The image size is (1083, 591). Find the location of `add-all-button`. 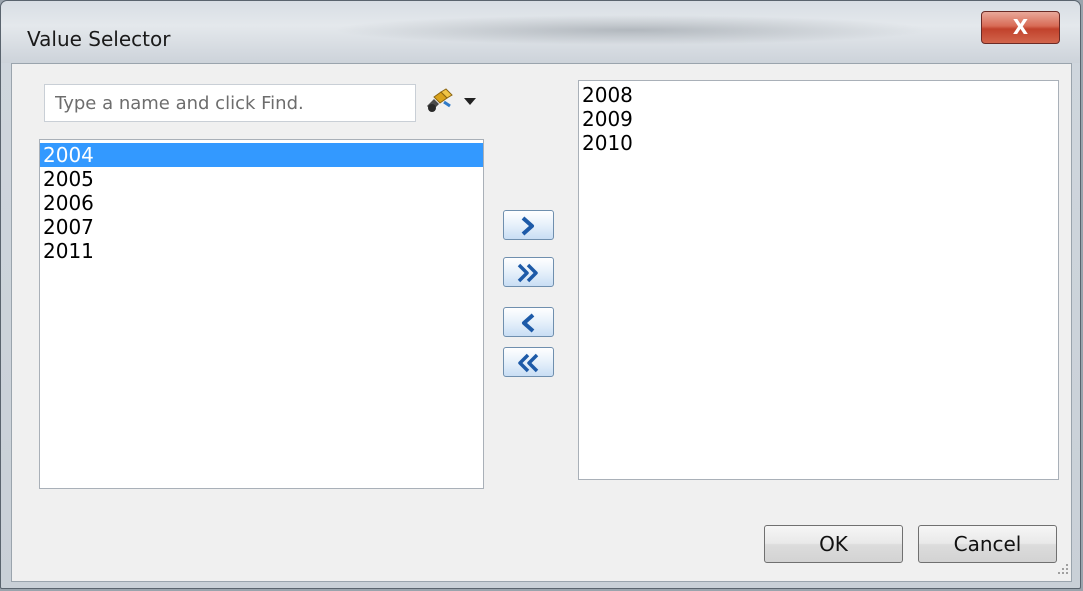

add-all-button is located at coordinates (528, 272).